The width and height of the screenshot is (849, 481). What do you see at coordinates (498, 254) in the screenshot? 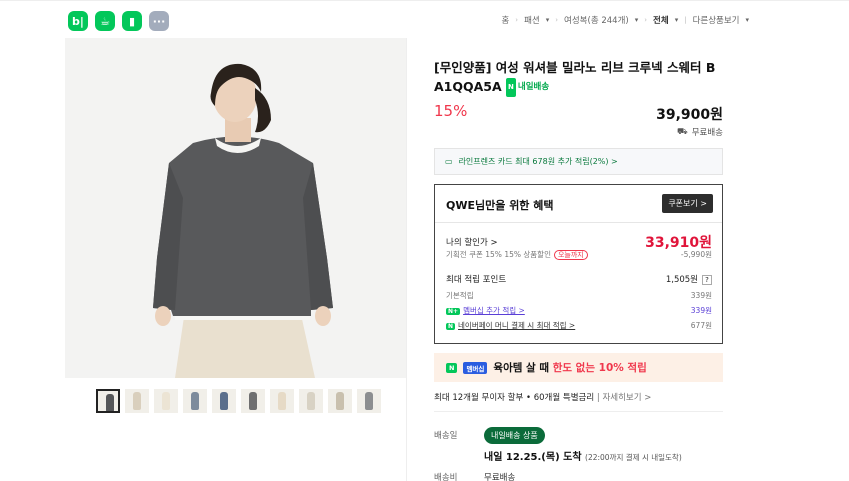
I see `coupon-line-text: 기획전 쿠폰 15% 15% 상품할인` at bounding box center [498, 254].